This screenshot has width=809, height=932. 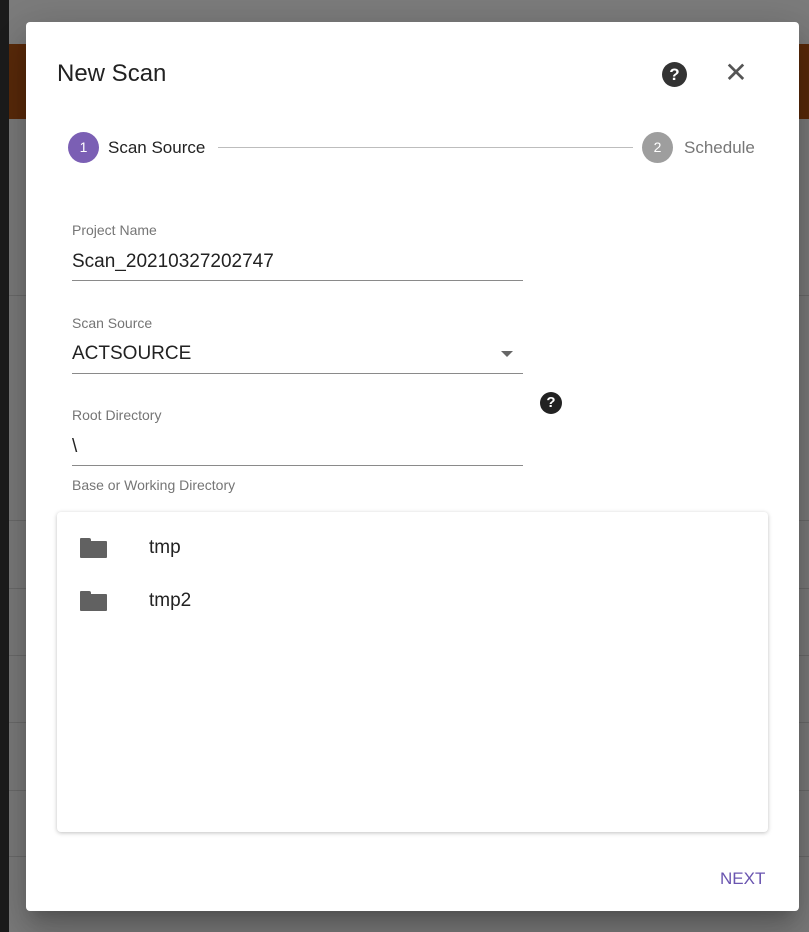 I want to click on close-icon: ✕, so click(x=736, y=73).